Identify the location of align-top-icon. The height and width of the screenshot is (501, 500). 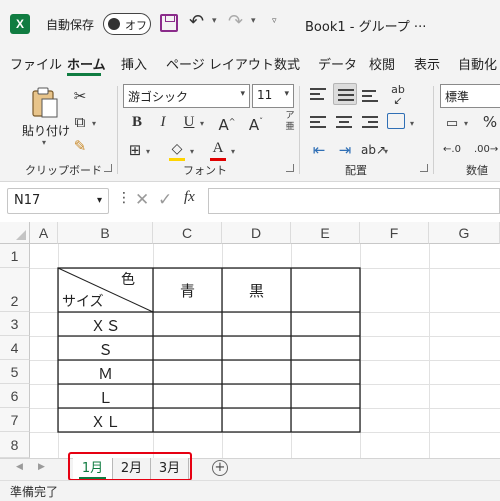
(318, 94).